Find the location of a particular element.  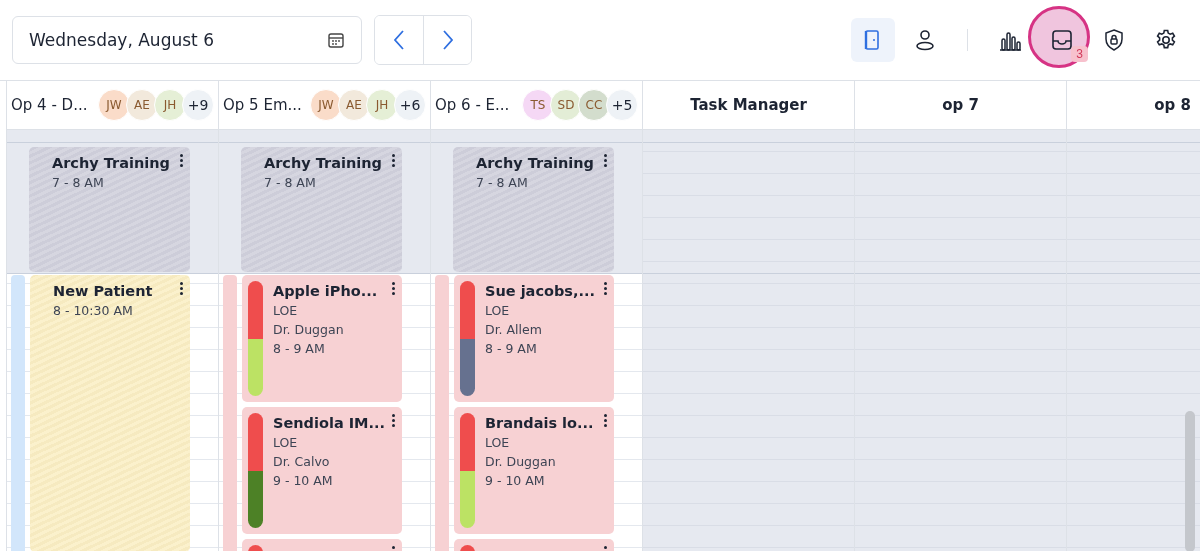

person-icon is located at coordinates (925, 40).